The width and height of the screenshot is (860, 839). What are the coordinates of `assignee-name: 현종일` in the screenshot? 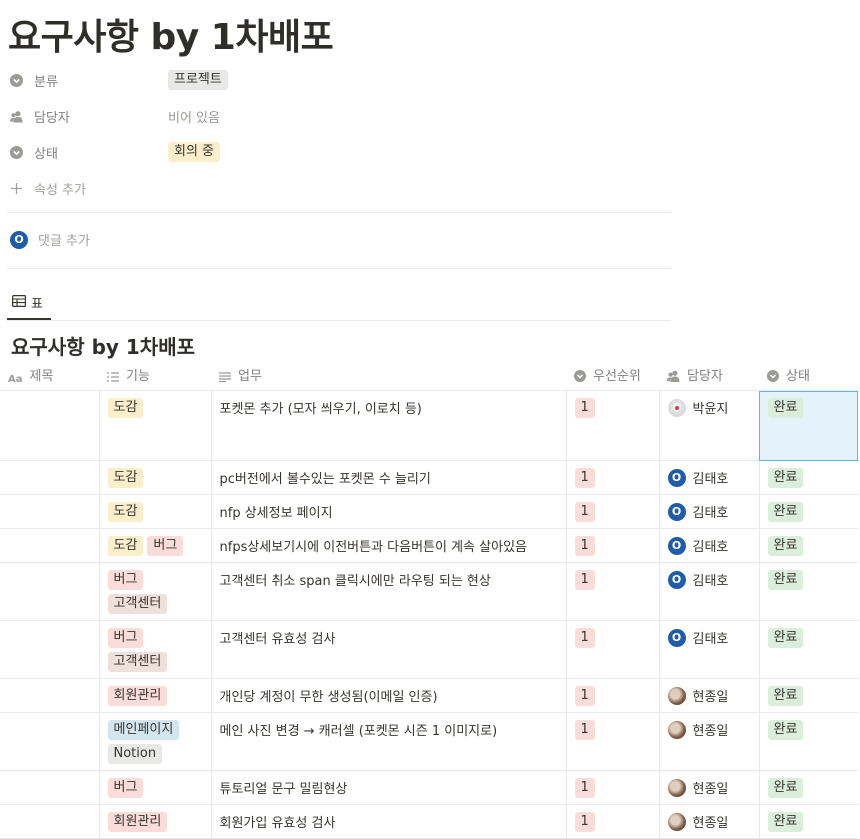 It's located at (710, 789).